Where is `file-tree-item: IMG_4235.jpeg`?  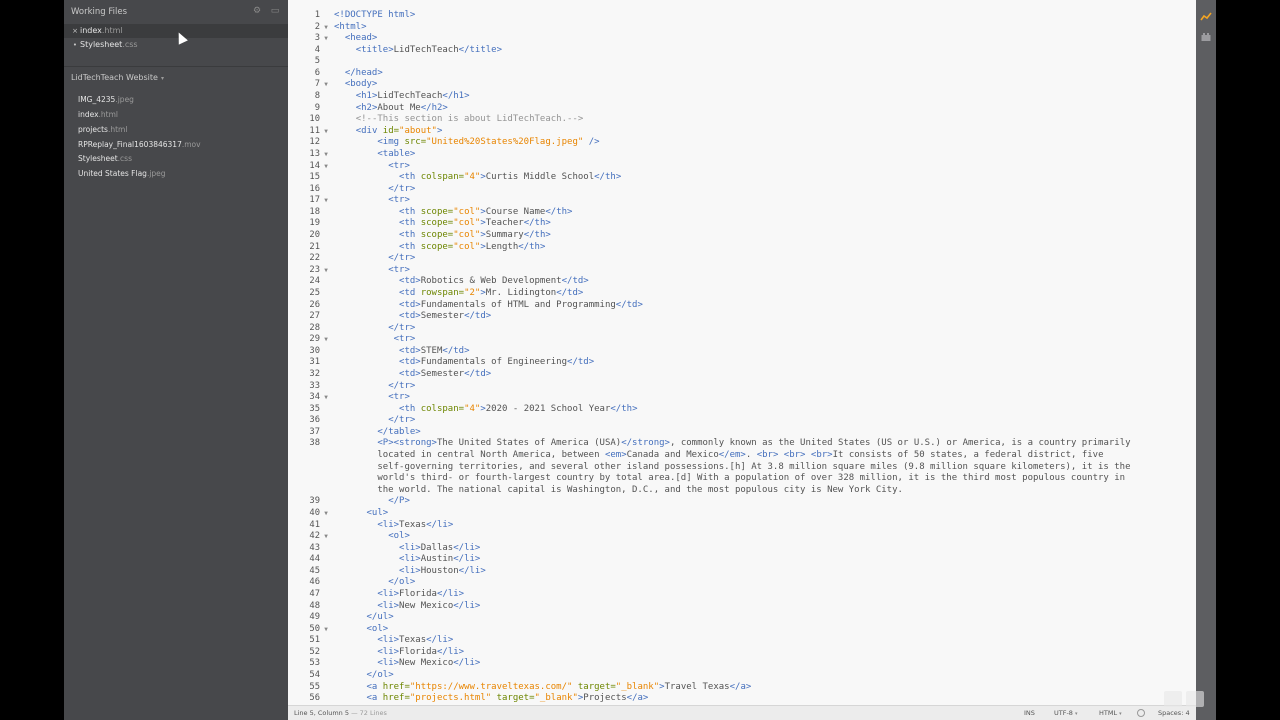 file-tree-item: IMG_4235.jpeg is located at coordinates (106, 100).